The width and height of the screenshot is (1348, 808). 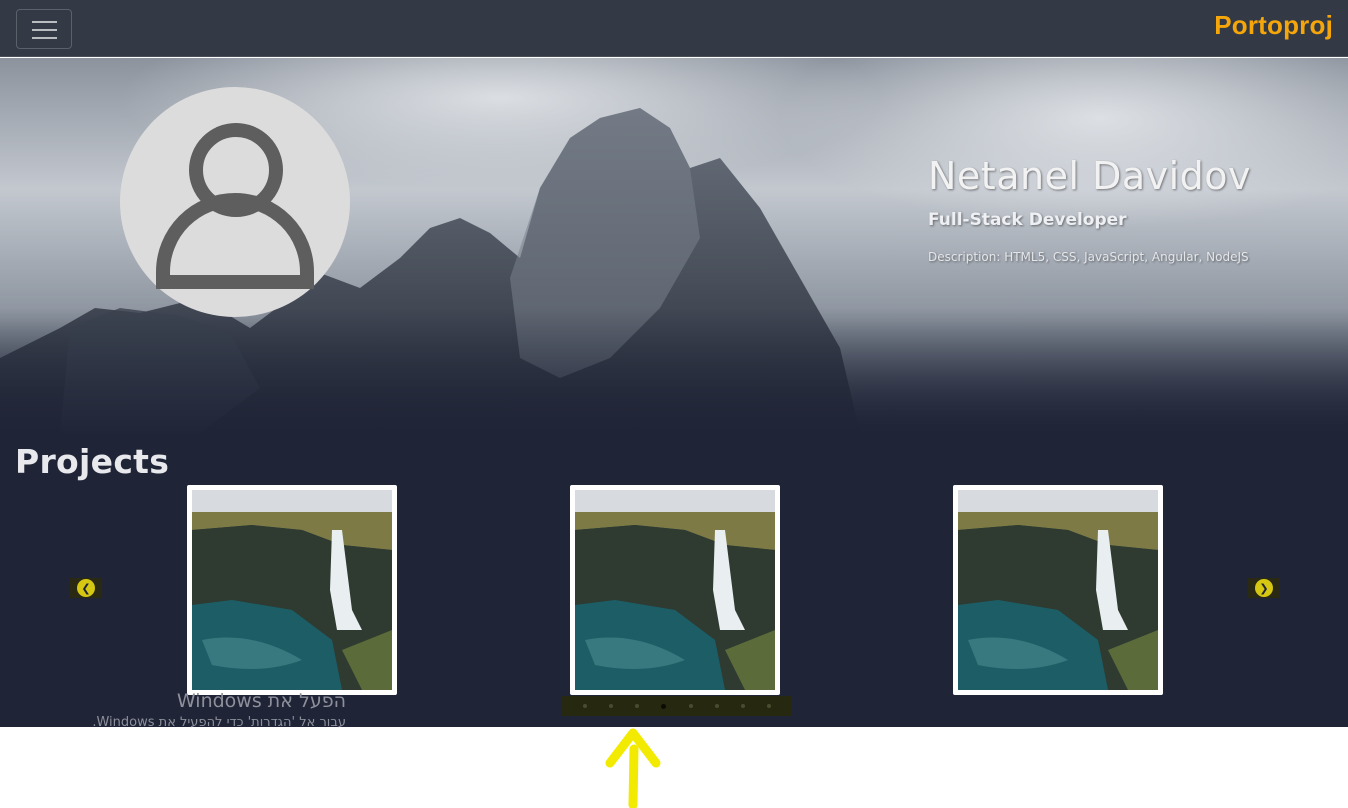 I want to click on windows-activation-subtitle: עבור אל 'הגדרות' כדי להפעיל את Windows., so click(x=219, y=722).